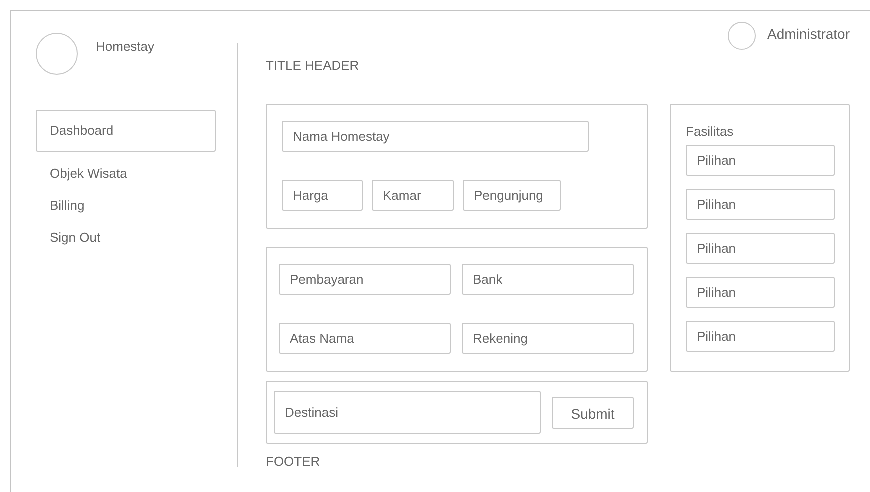 The image size is (870, 492). Describe the element at coordinates (407, 412) in the screenshot. I see `input-field: Destinasi` at that location.